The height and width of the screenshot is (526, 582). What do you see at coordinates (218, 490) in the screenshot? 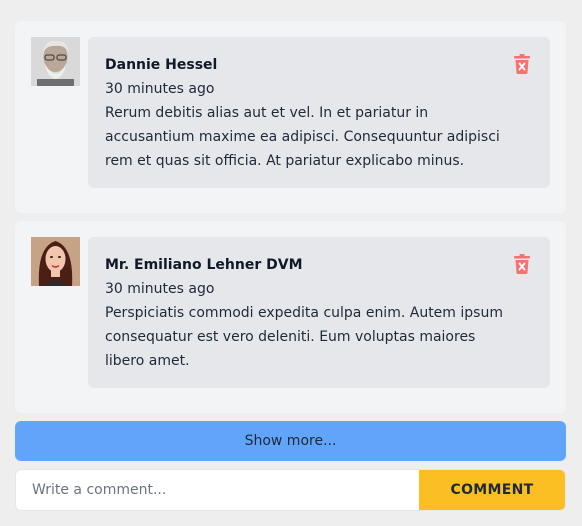
I see `comment-input` at bounding box center [218, 490].